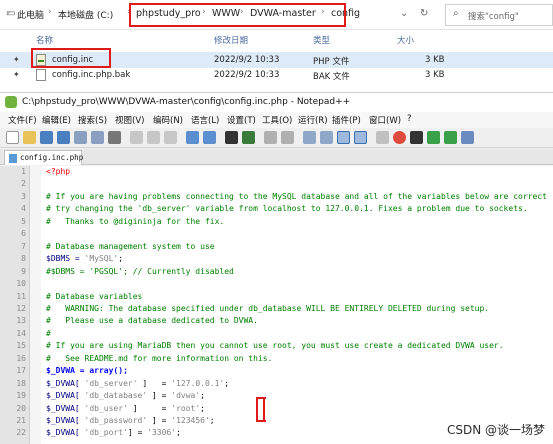  What do you see at coordinates (12, 137) in the screenshot?
I see `new-file-icon` at bounding box center [12, 137].